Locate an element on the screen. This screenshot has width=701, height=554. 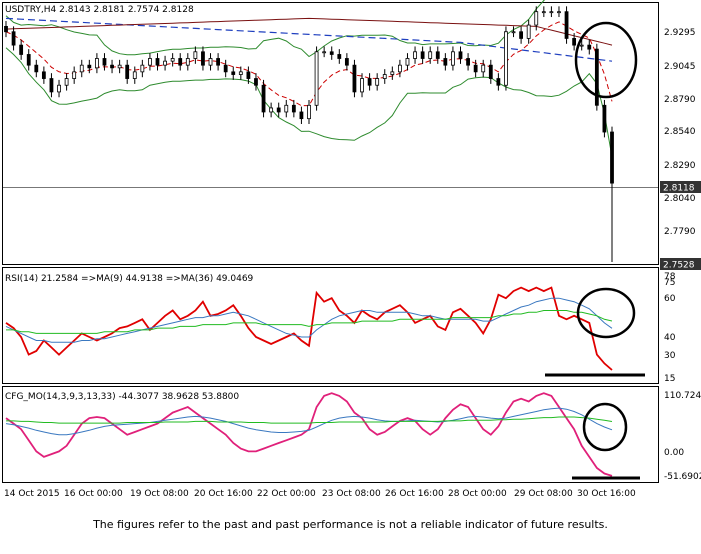
x-label: 19 Oct 08:00 is located at coordinates (159, 494).